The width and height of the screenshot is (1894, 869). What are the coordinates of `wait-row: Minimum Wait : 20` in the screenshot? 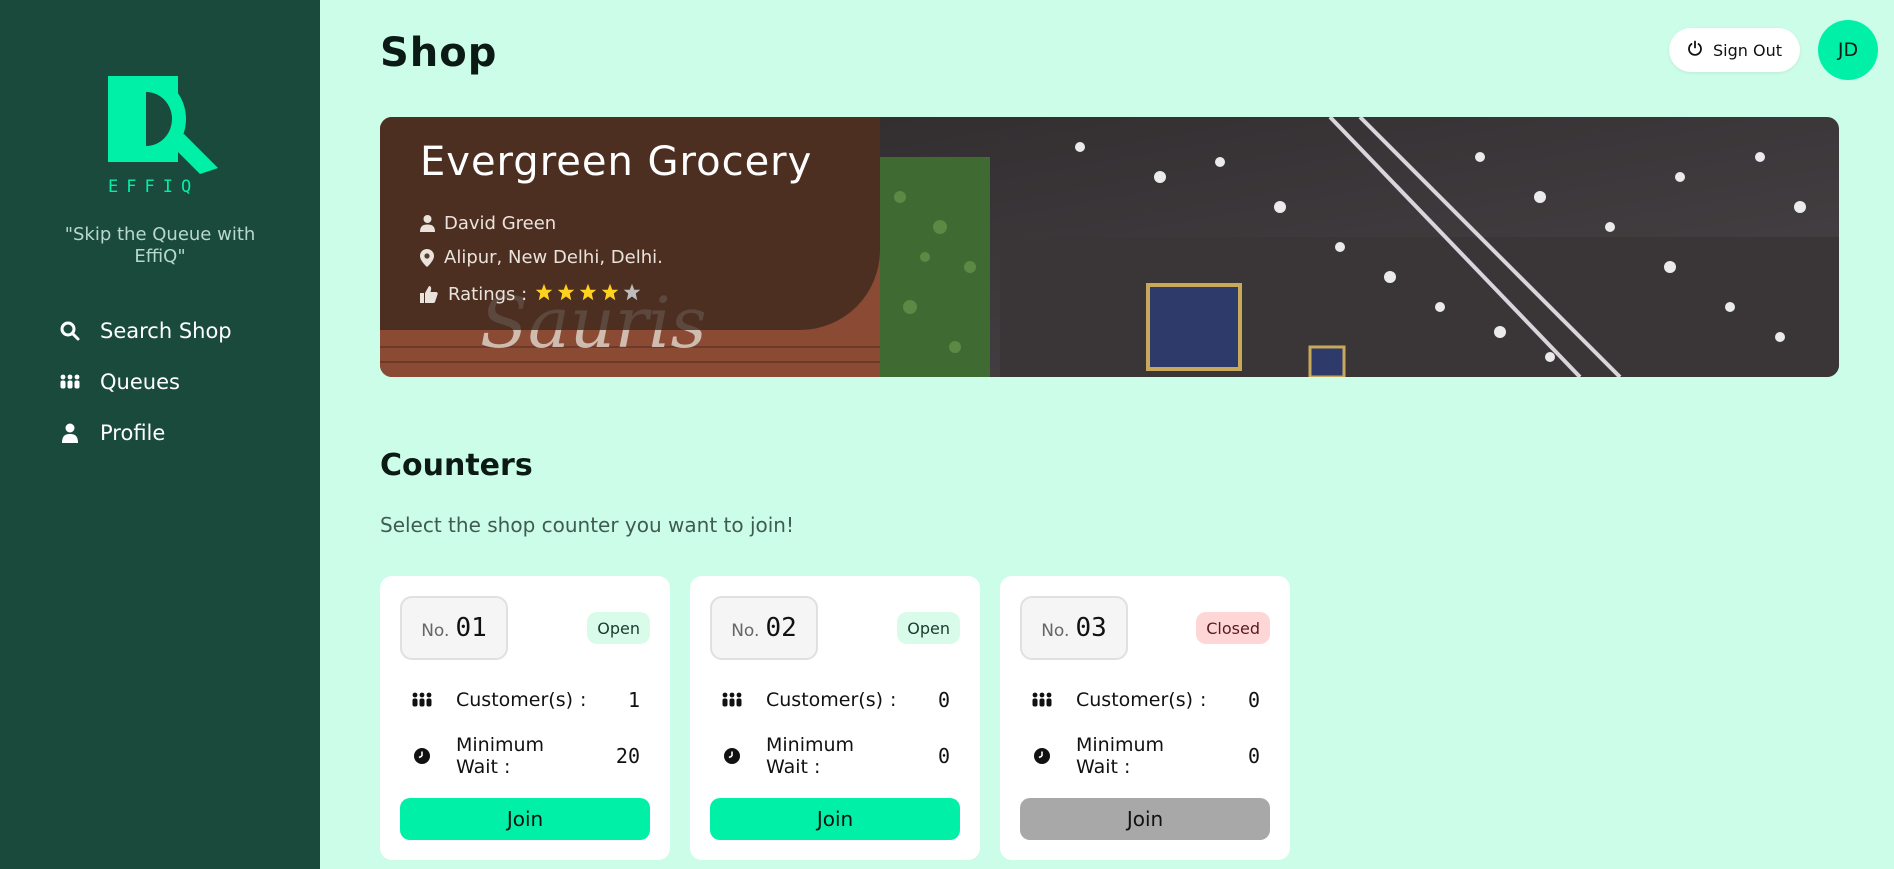 It's located at (525, 756).